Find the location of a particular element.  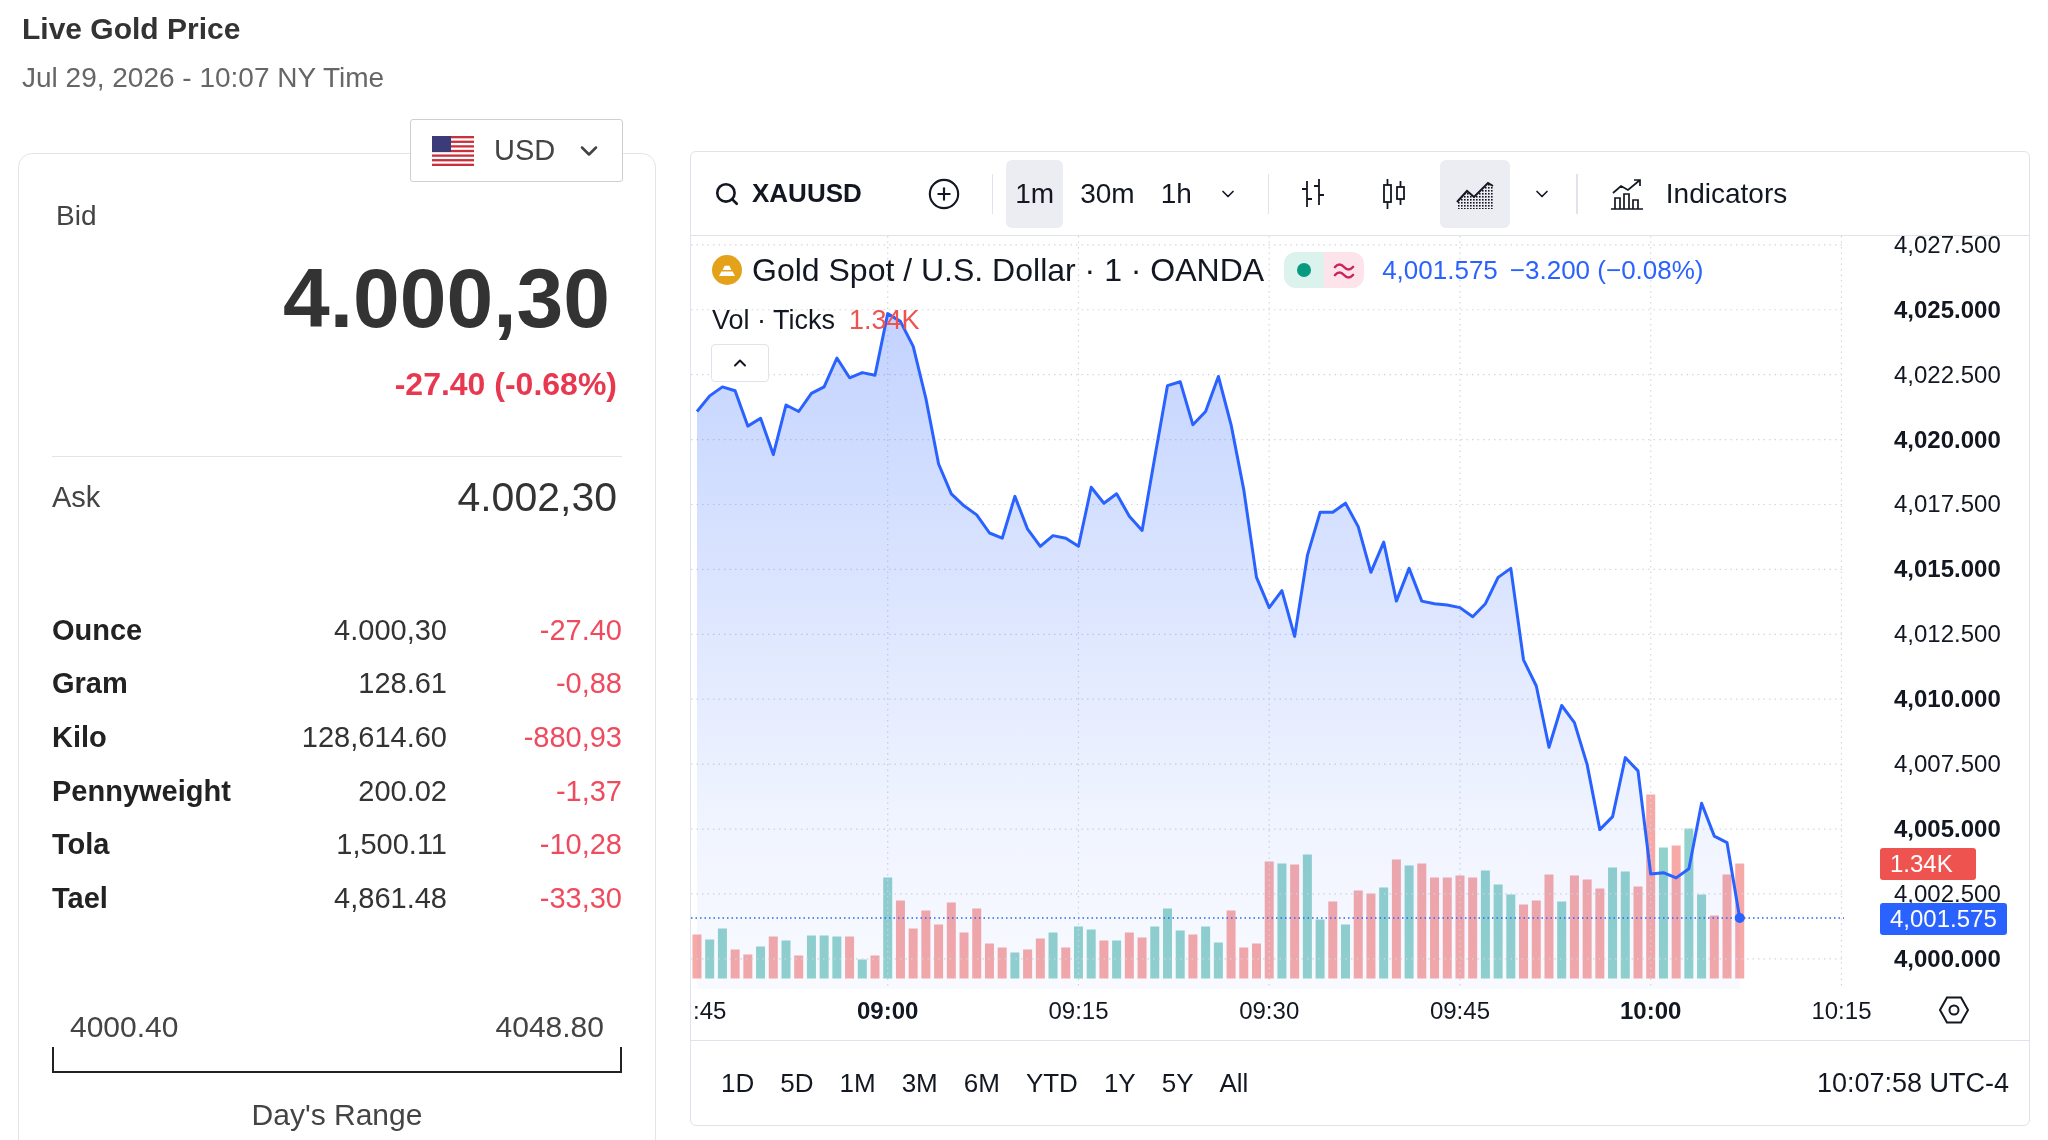

interval-tab: 1h is located at coordinates (1176, 193).